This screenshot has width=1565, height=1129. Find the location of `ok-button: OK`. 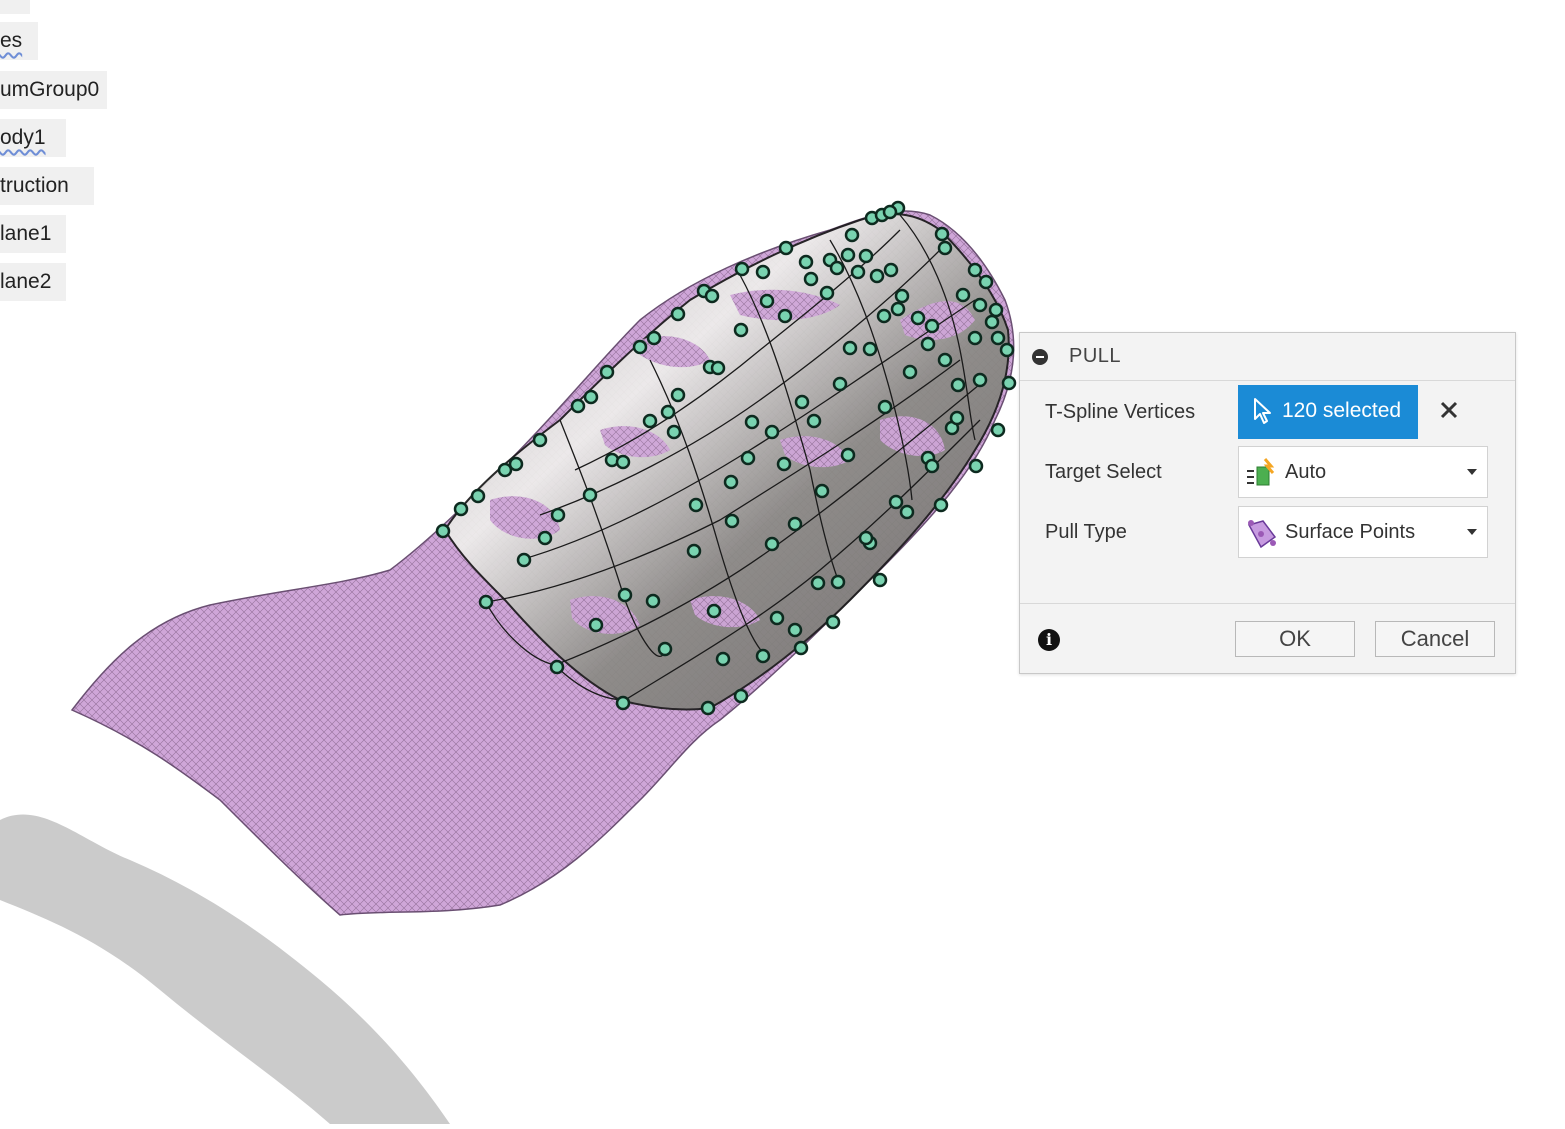

ok-button: OK is located at coordinates (1295, 639).